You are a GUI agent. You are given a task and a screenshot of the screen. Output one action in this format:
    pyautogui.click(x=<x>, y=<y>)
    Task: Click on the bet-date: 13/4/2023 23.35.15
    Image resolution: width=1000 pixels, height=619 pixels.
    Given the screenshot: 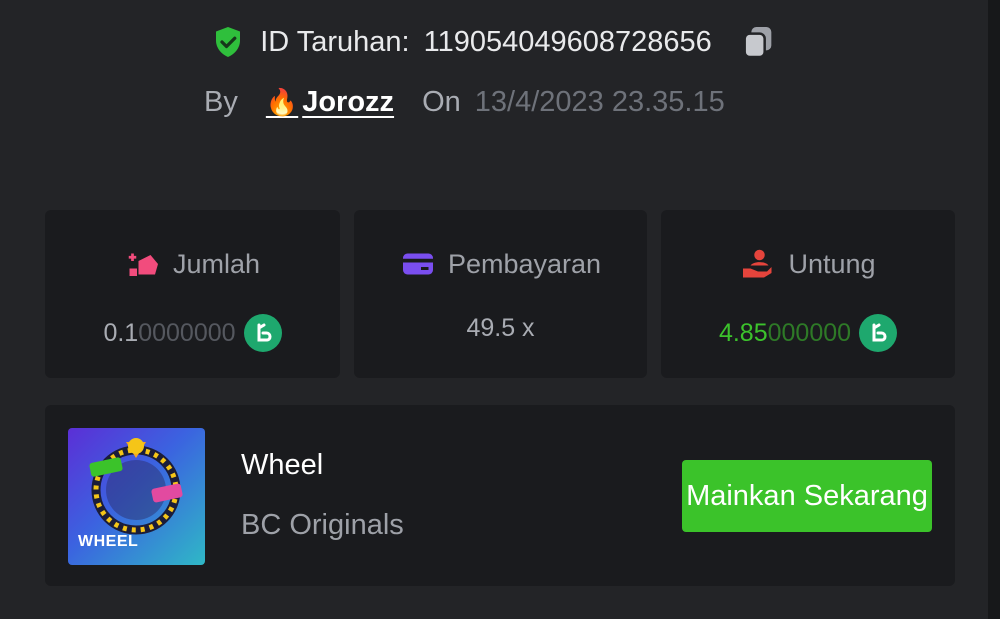 What is the action you would take?
    pyautogui.click(x=599, y=102)
    